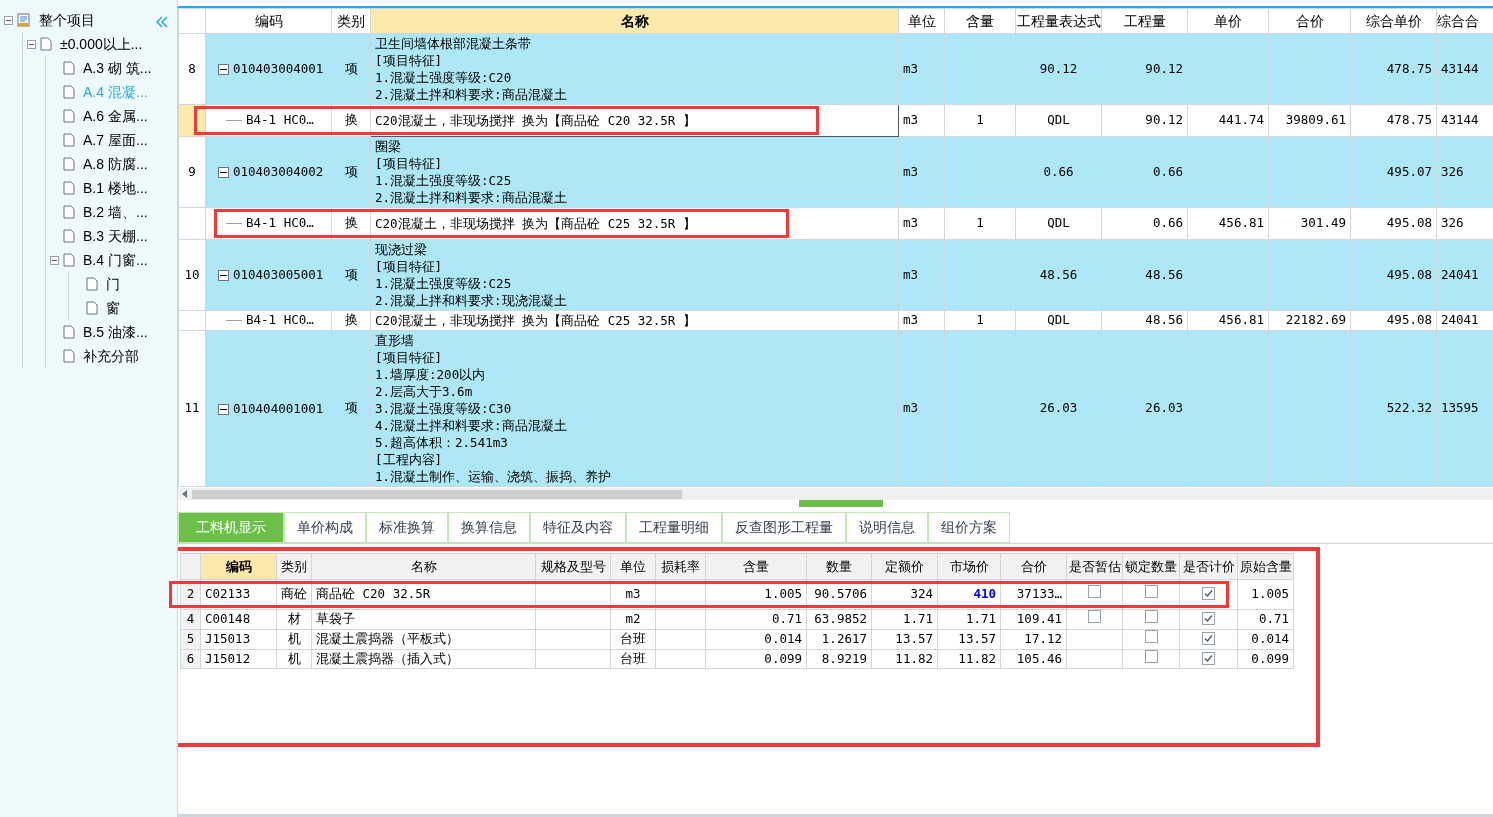 This screenshot has width=1493, height=817. Describe the element at coordinates (839, 566) in the screenshot. I see `column-header: 数量` at that location.